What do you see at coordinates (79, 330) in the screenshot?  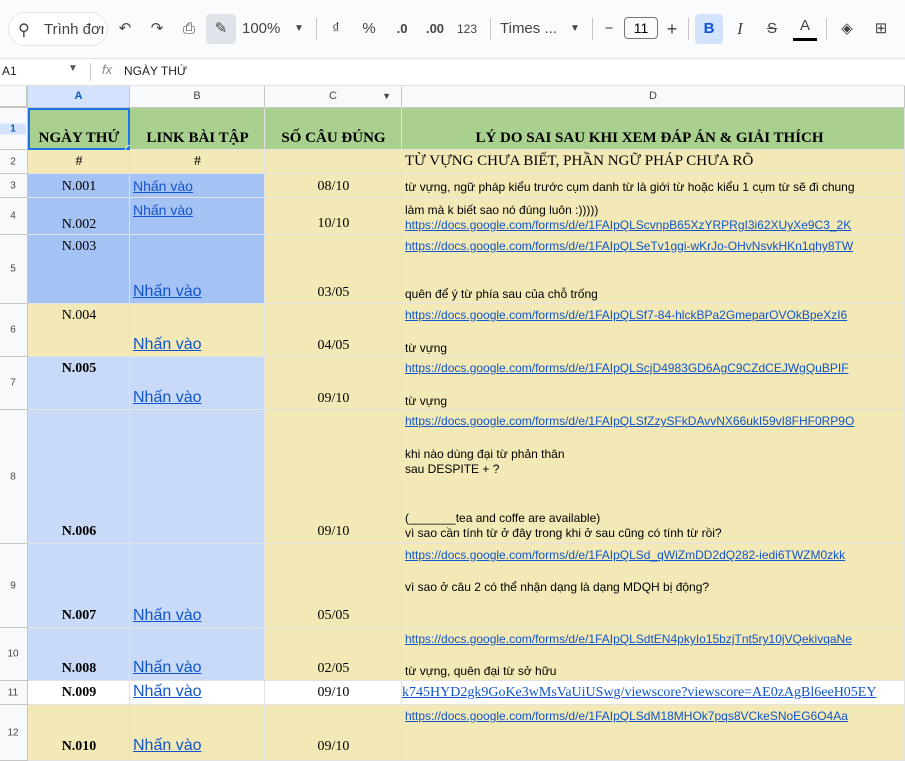 I see `cell-a6: N.004` at bounding box center [79, 330].